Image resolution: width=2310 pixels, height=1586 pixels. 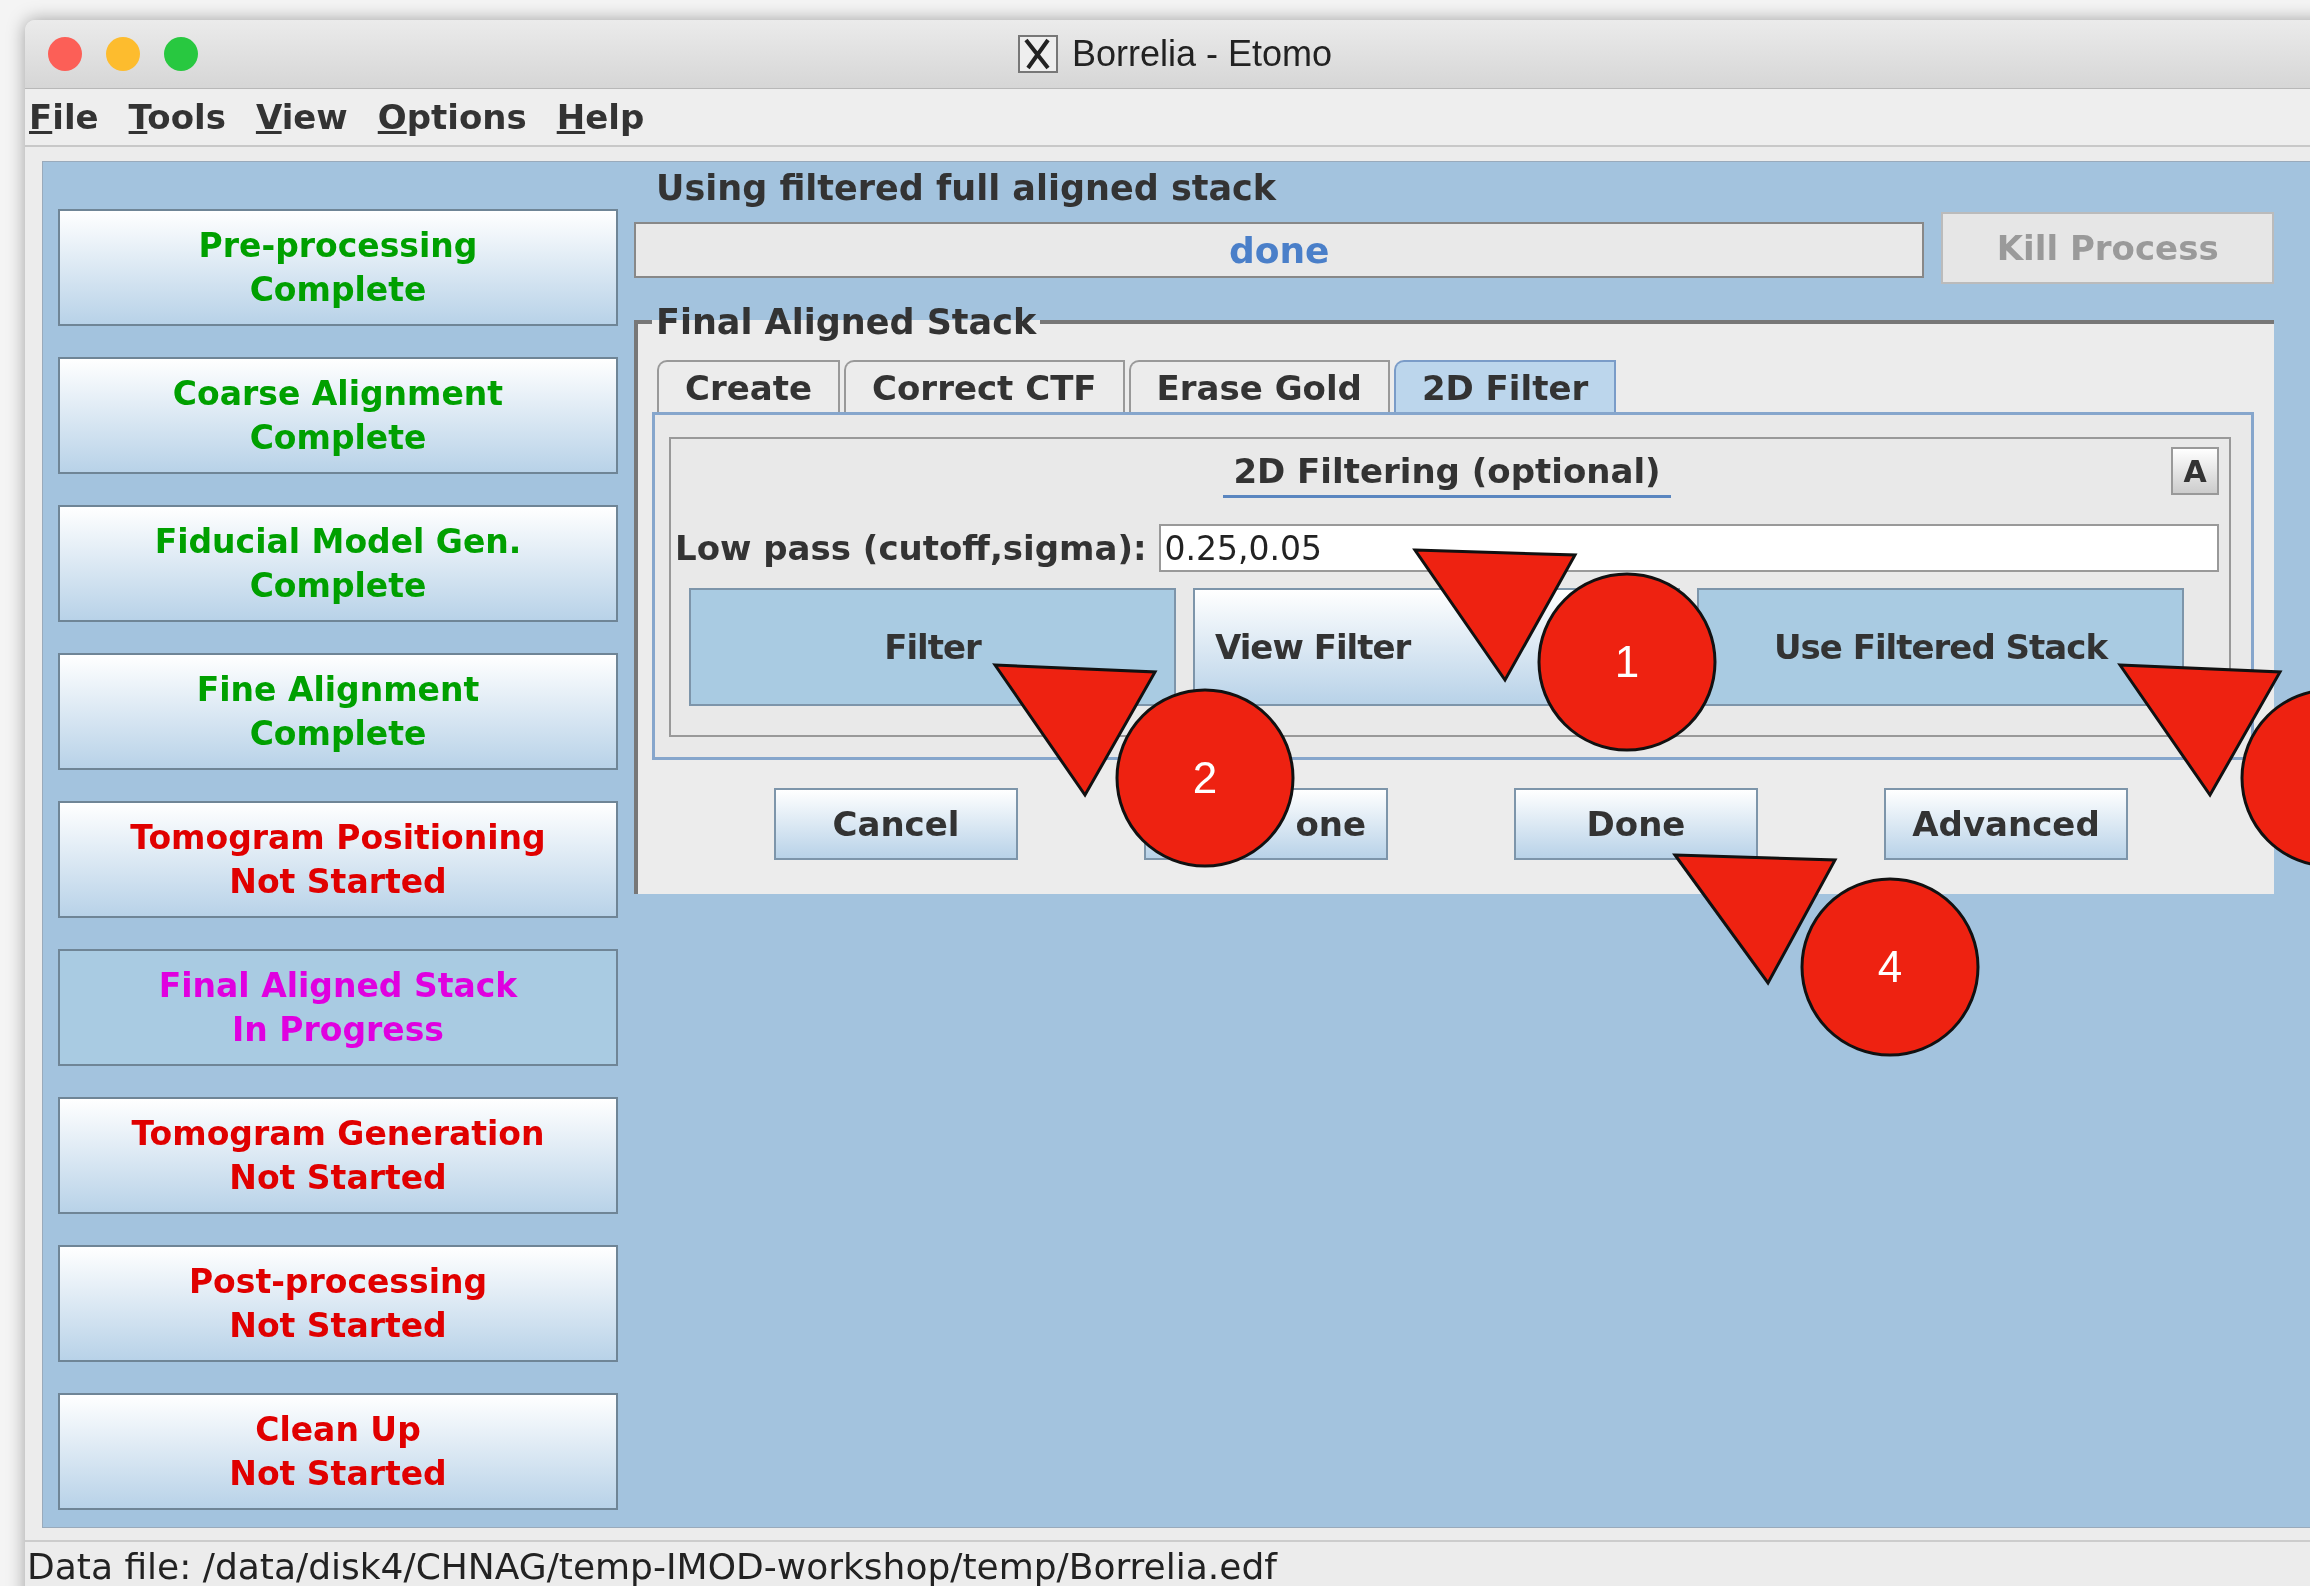 What do you see at coordinates (65, 54) in the screenshot?
I see `close-icon` at bounding box center [65, 54].